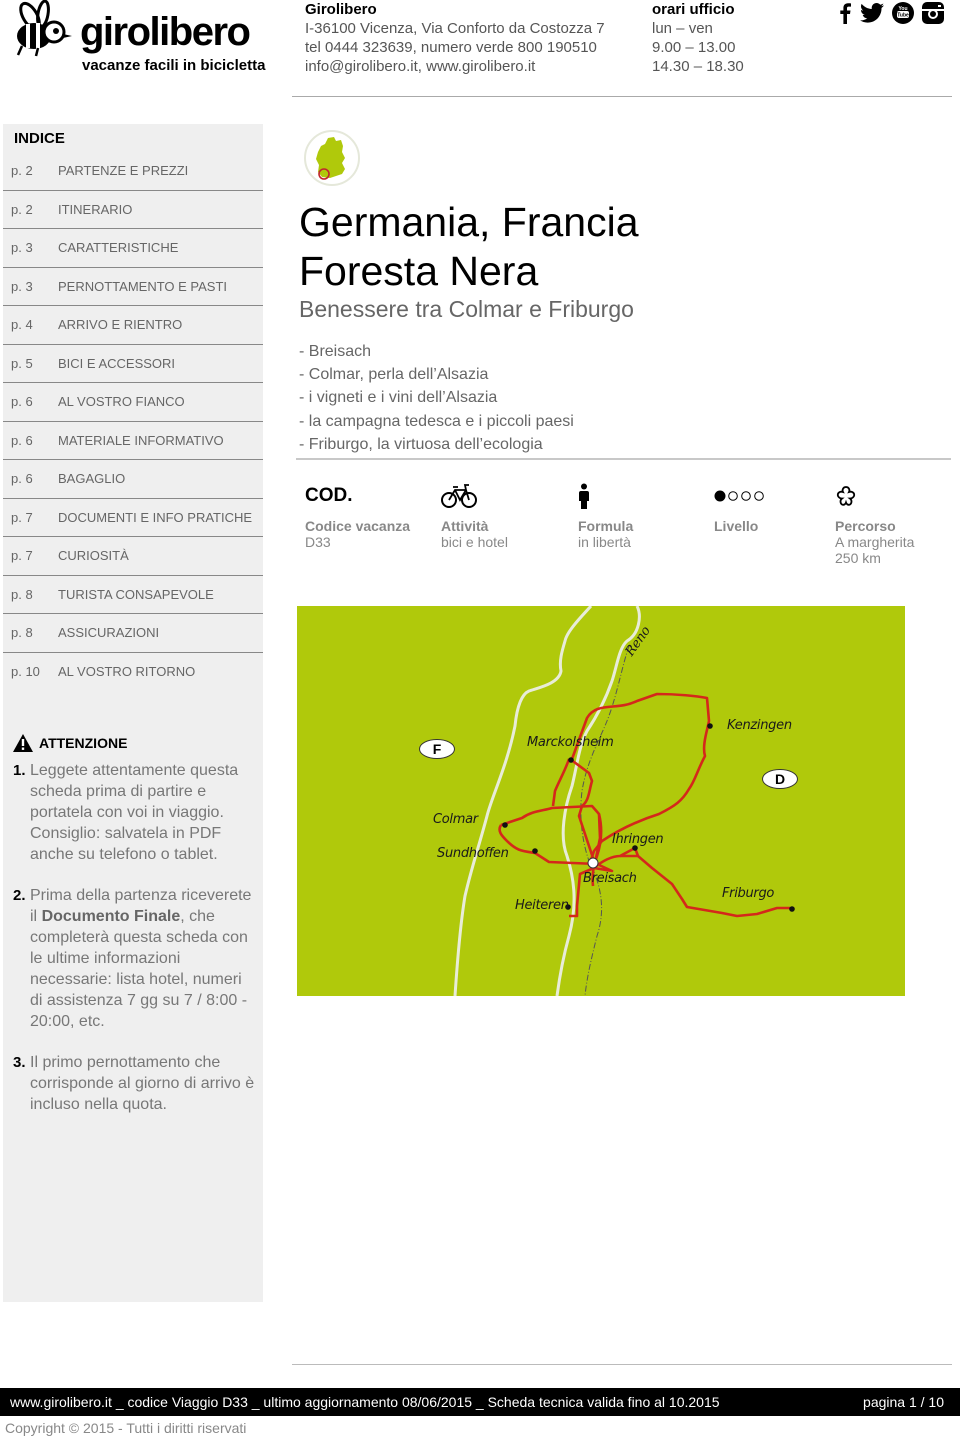 The height and width of the screenshot is (1437, 960). Describe the element at coordinates (111, 916) in the screenshot. I see `attention-text-bold: Documento Finale` at that location.